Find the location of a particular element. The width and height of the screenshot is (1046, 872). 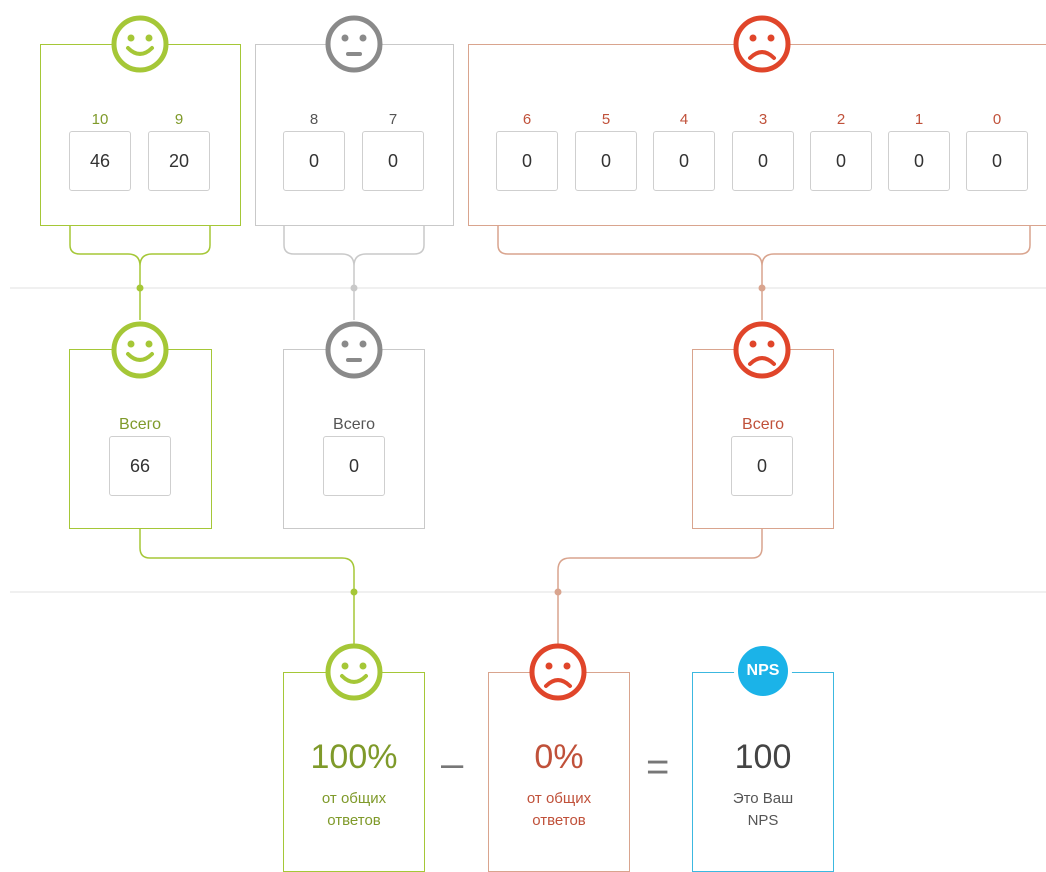

promoters-total-input: 66 is located at coordinates (140, 466).